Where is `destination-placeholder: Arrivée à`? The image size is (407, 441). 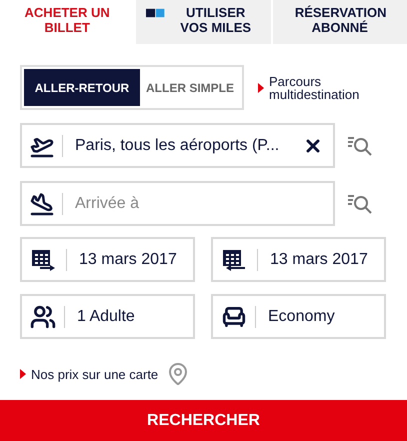 destination-placeholder: Arrivée à is located at coordinates (107, 203).